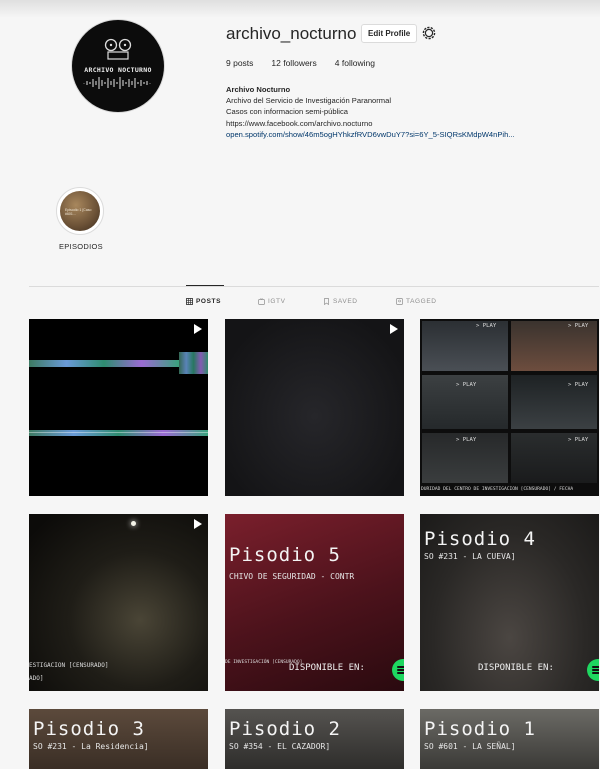  I want to click on post-tile-static, so click(314, 407).